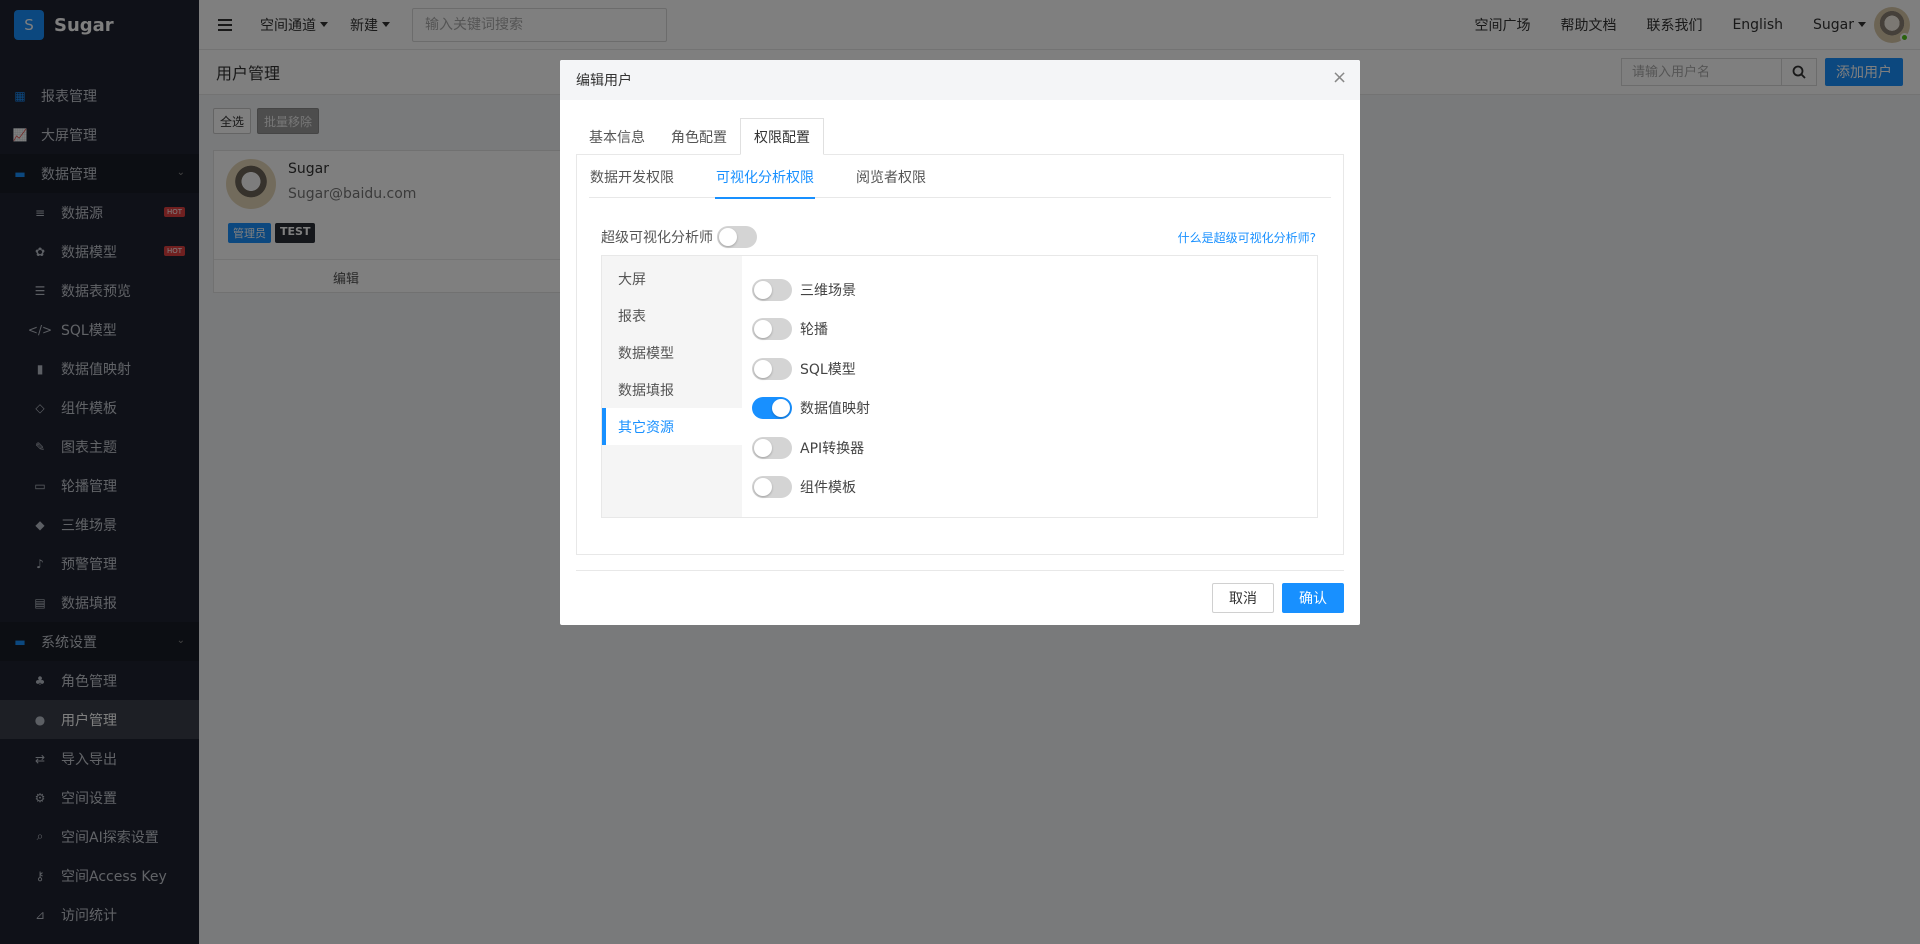 The height and width of the screenshot is (944, 1920). What do you see at coordinates (672, 389) in the screenshot?
I see `category-item: 数据填报` at bounding box center [672, 389].